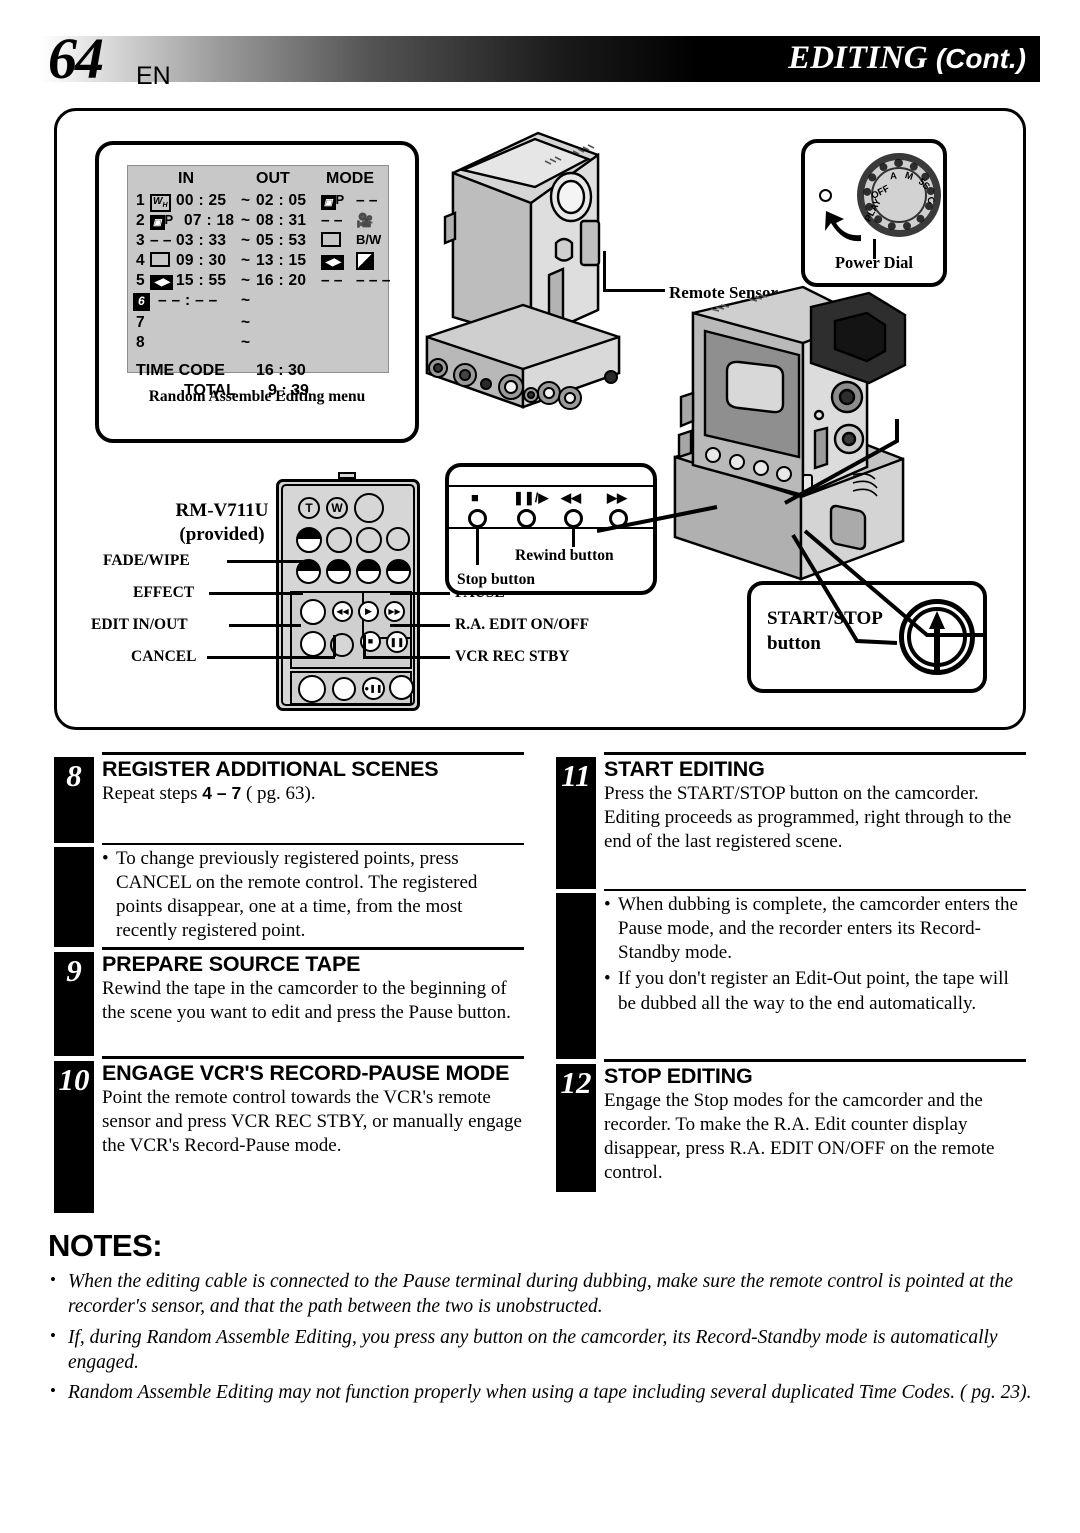 The width and height of the screenshot is (1080, 1533). What do you see at coordinates (369, 508) in the screenshot?
I see `remote-display-button` at bounding box center [369, 508].